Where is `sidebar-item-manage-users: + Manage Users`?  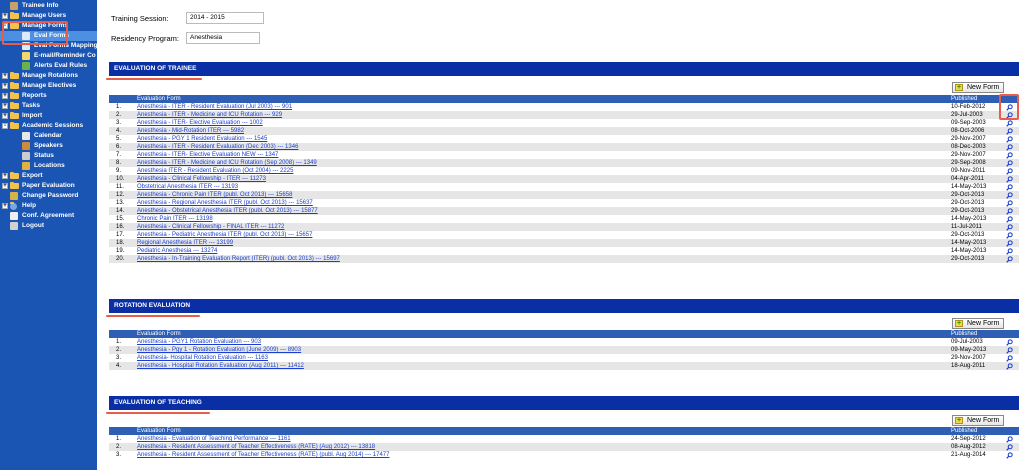
sidebar-item-manage-users: + Manage Users is located at coordinates (48, 16).